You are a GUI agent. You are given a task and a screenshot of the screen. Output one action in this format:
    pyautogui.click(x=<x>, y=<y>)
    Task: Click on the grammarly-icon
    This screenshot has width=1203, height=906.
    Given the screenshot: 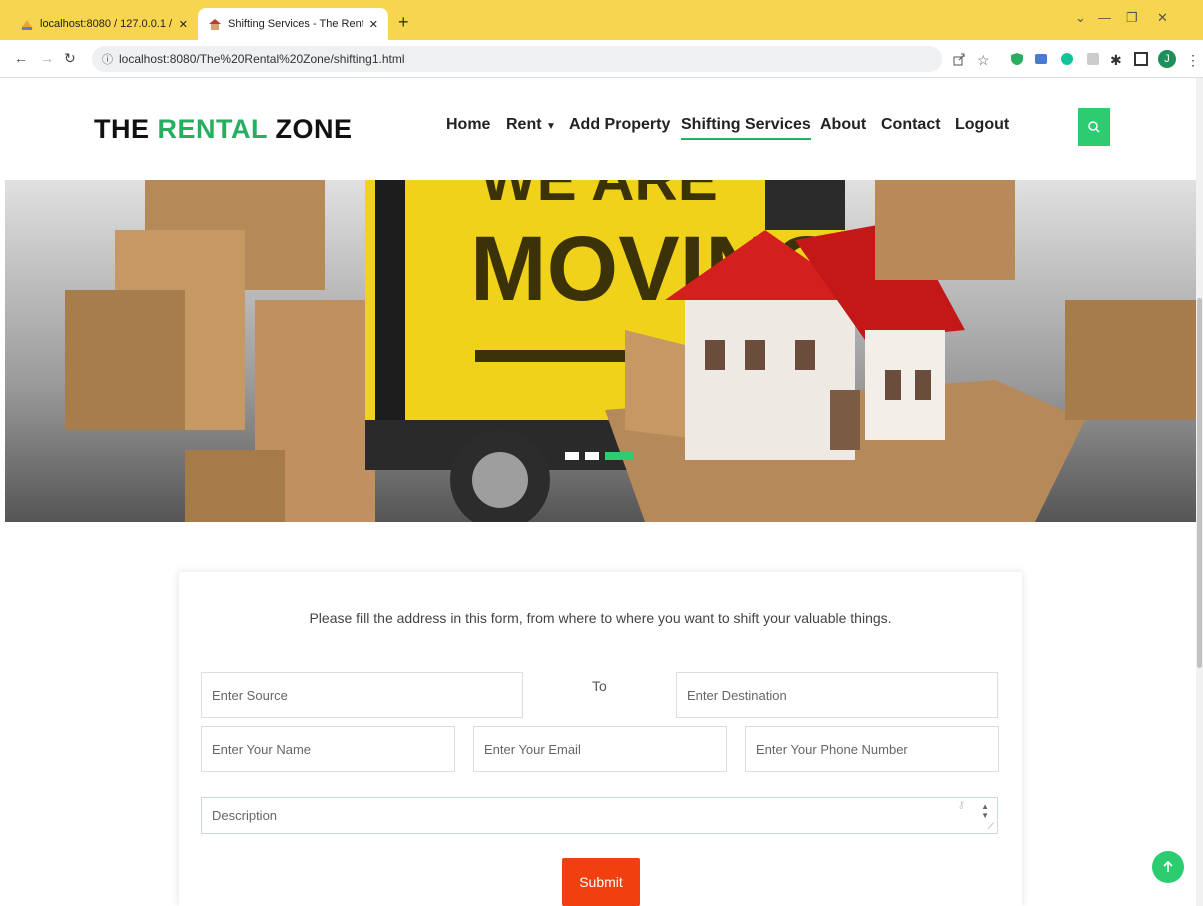 What is the action you would take?
    pyautogui.click(x=1067, y=59)
    